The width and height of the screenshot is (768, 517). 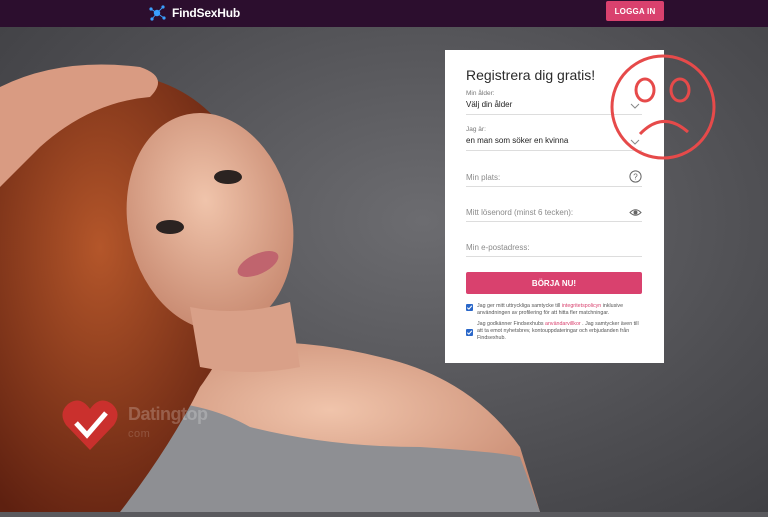 What do you see at coordinates (563, 324) in the screenshot?
I see `terms-of-use-link: användarvillkor` at bounding box center [563, 324].